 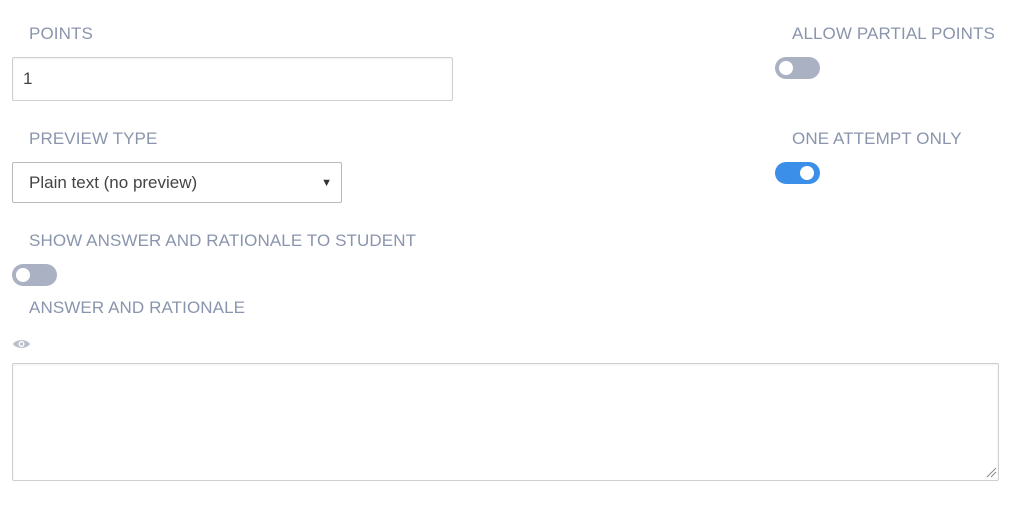 What do you see at coordinates (61, 33) in the screenshot?
I see `points-label: POINTS` at bounding box center [61, 33].